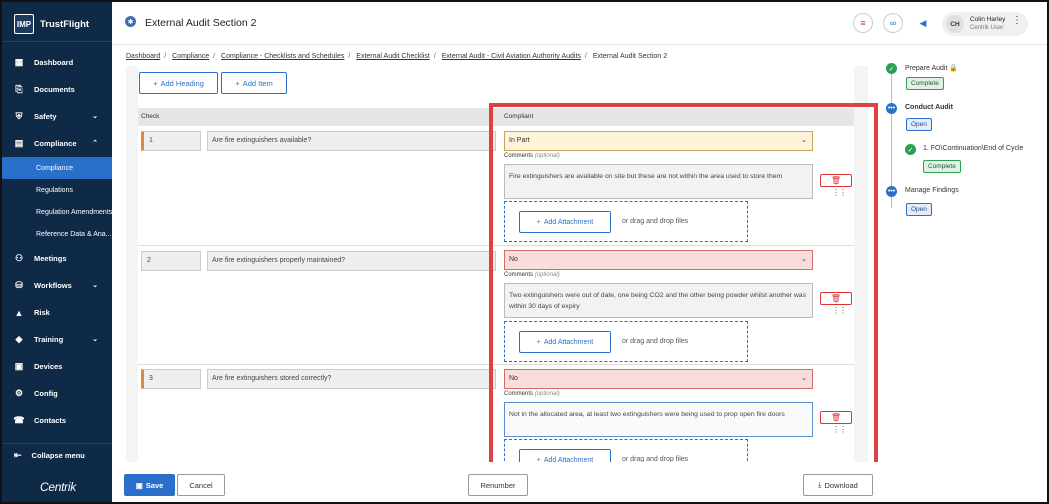  I want to click on add-item-button: + Add Item, so click(254, 83).